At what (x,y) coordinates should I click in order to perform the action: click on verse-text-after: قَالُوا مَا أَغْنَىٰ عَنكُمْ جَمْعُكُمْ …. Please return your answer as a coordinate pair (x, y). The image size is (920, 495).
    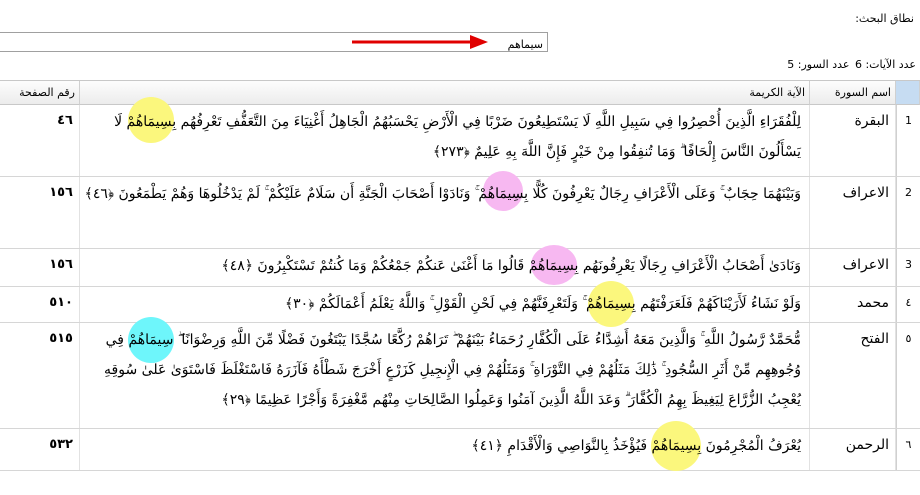
    Looking at the image, I should click on (375, 266).